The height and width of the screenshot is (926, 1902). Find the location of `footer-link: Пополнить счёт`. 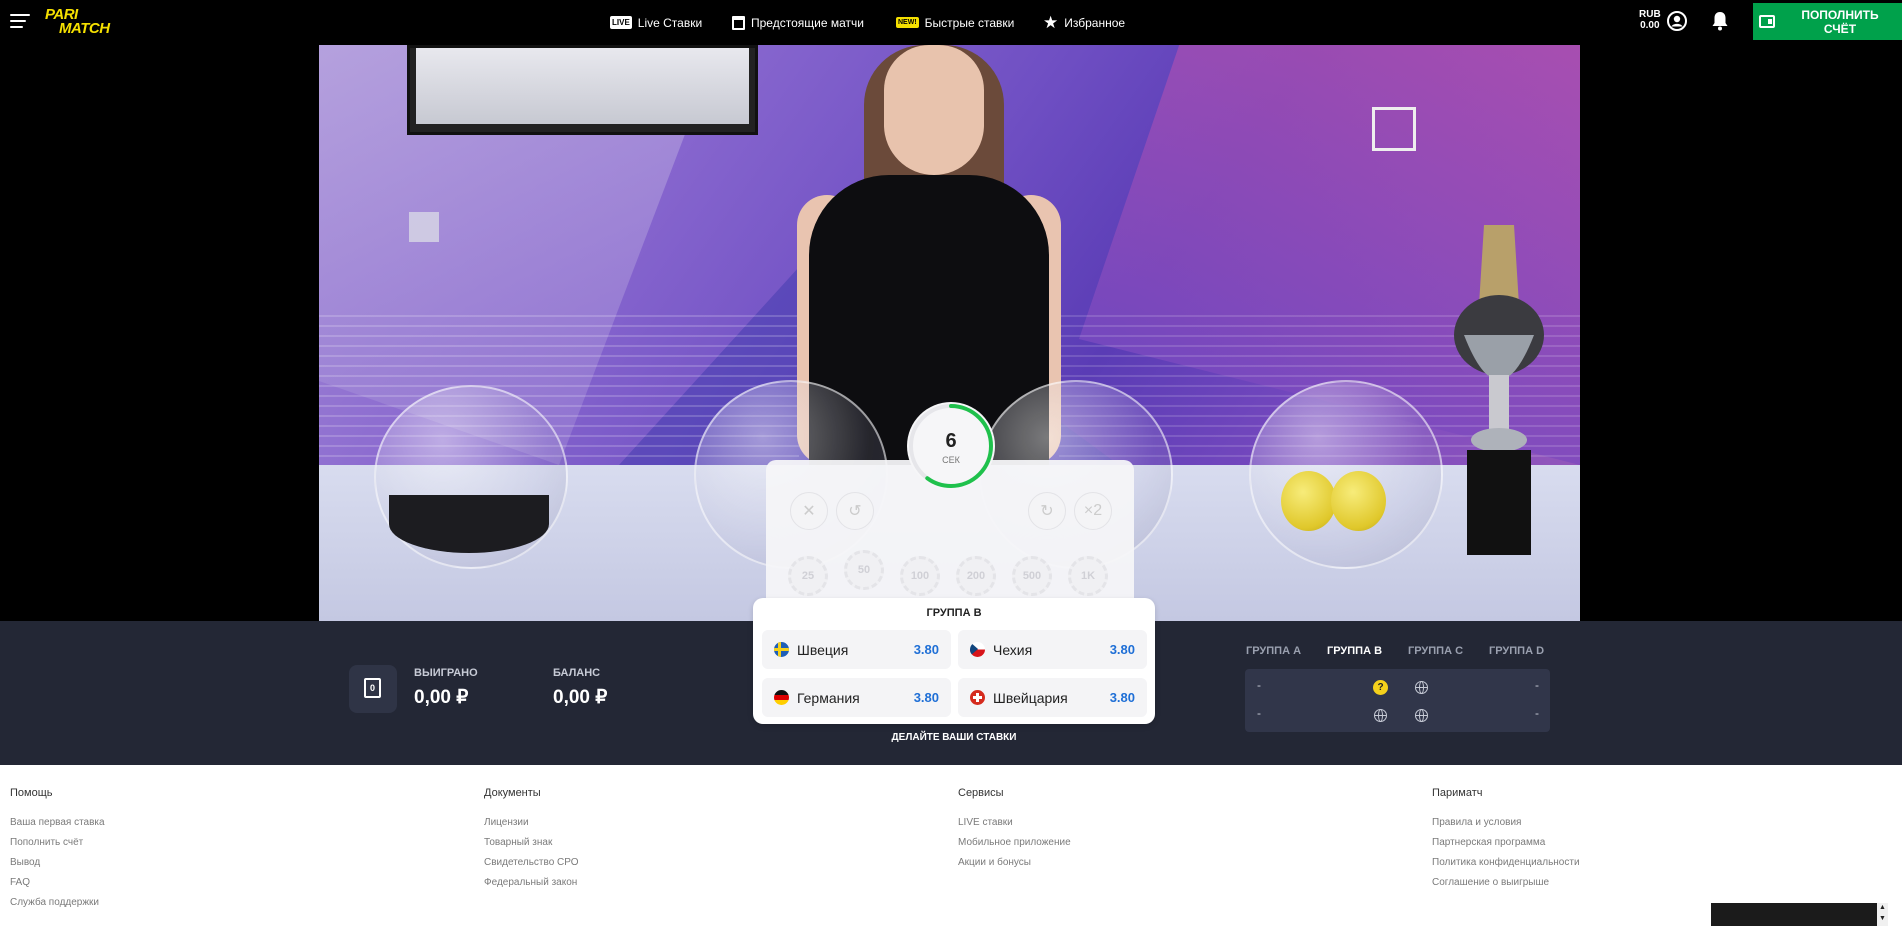

footer-link: Пополнить счёт is located at coordinates (57, 846).